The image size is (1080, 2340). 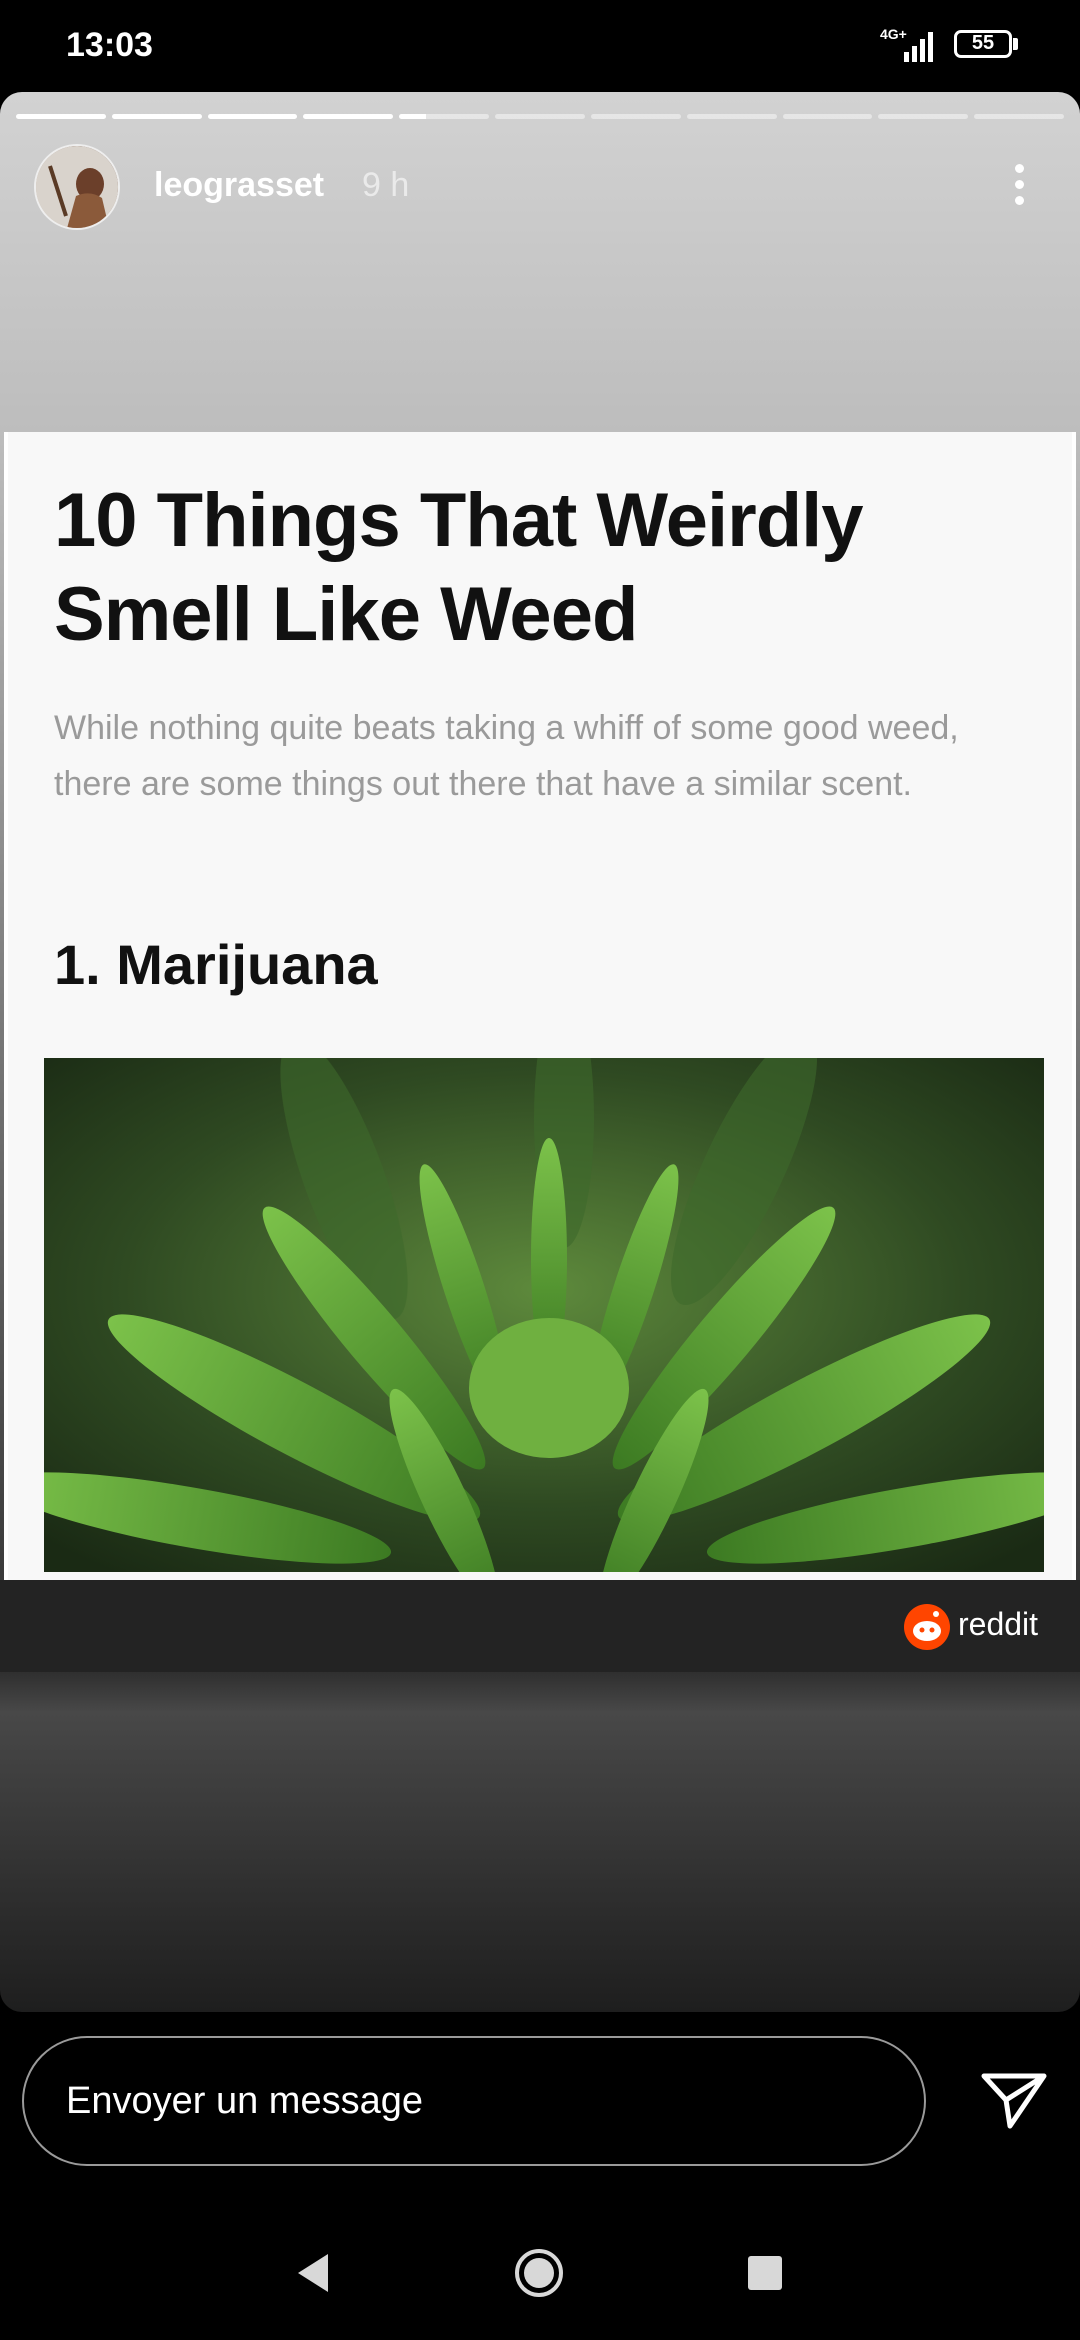 I want to click on status-bar: 13:03 4G+ 55, so click(x=540, y=46).